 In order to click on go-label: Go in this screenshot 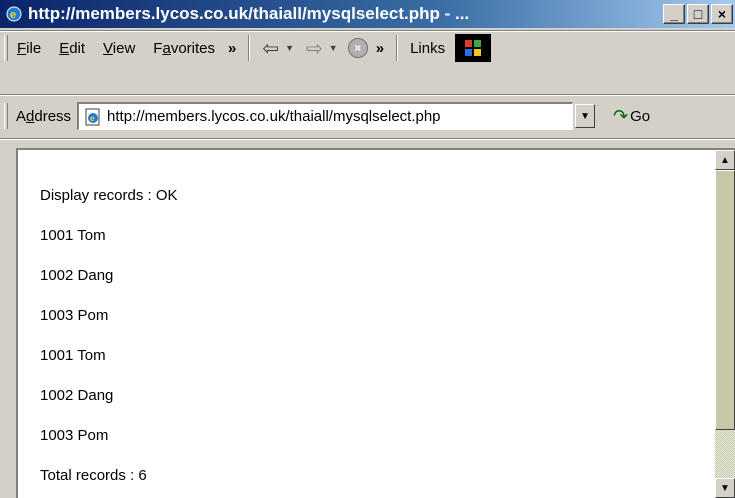, I will do `click(640, 116)`.